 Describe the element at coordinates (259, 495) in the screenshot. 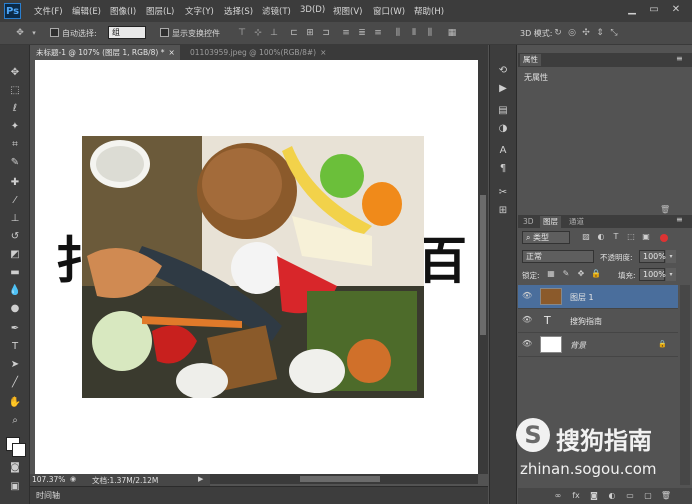

I see `timeline-panel-tab: 时间轴` at that location.